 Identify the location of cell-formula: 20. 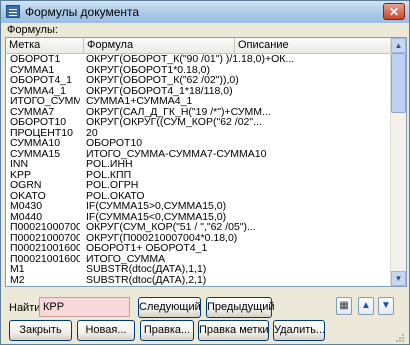
(92, 133).